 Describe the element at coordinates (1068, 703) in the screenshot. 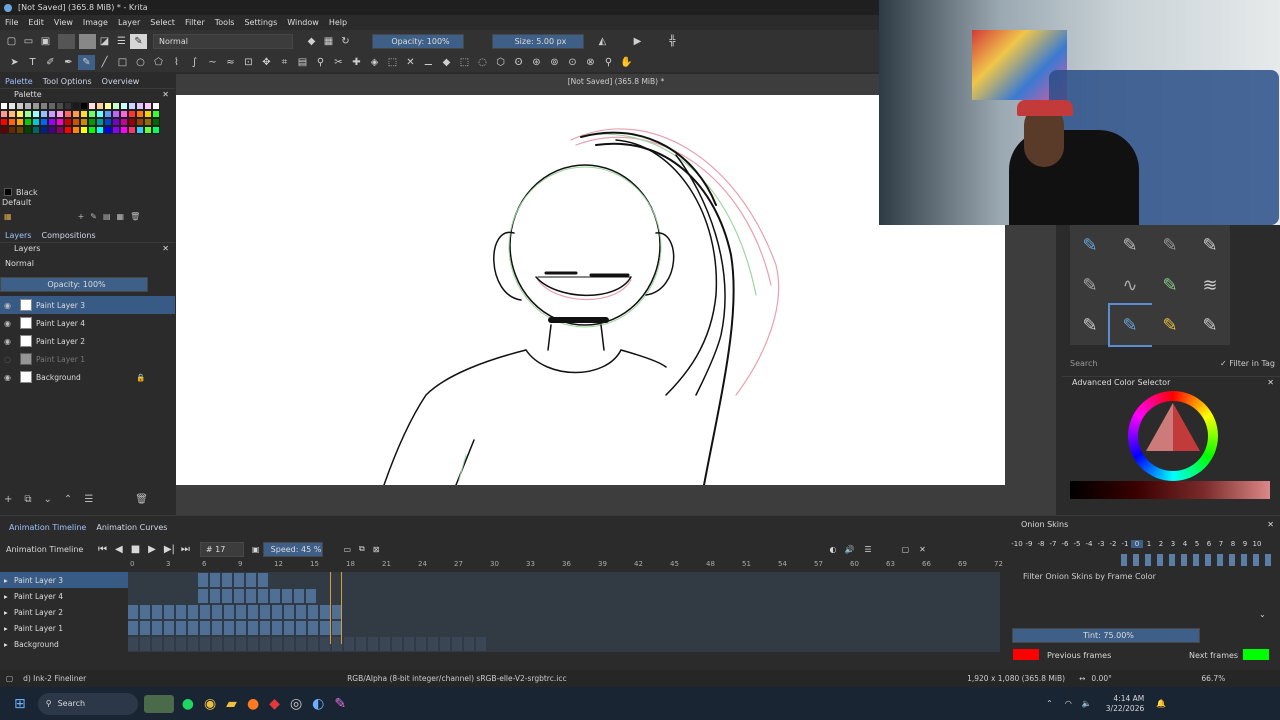

I see `wifi-icon: ◠` at that location.